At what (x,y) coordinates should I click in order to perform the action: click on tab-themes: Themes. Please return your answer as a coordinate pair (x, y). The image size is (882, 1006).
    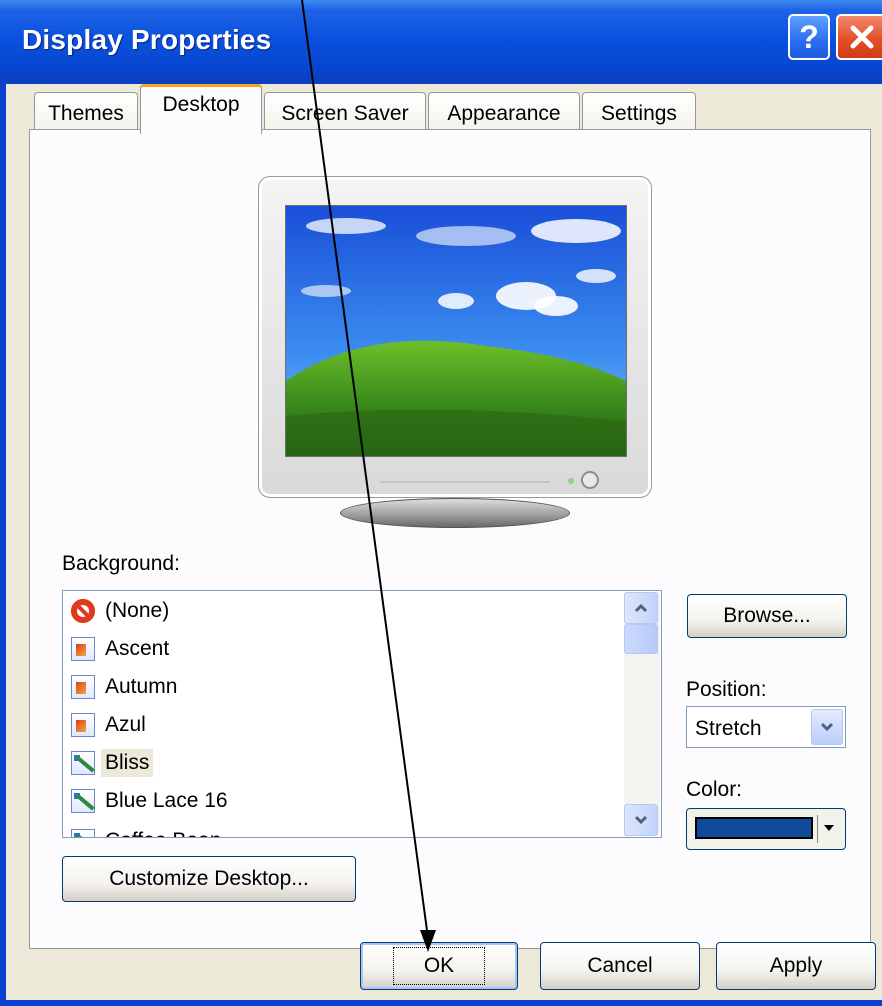
    Looking at the image, I should click on (86, 113).